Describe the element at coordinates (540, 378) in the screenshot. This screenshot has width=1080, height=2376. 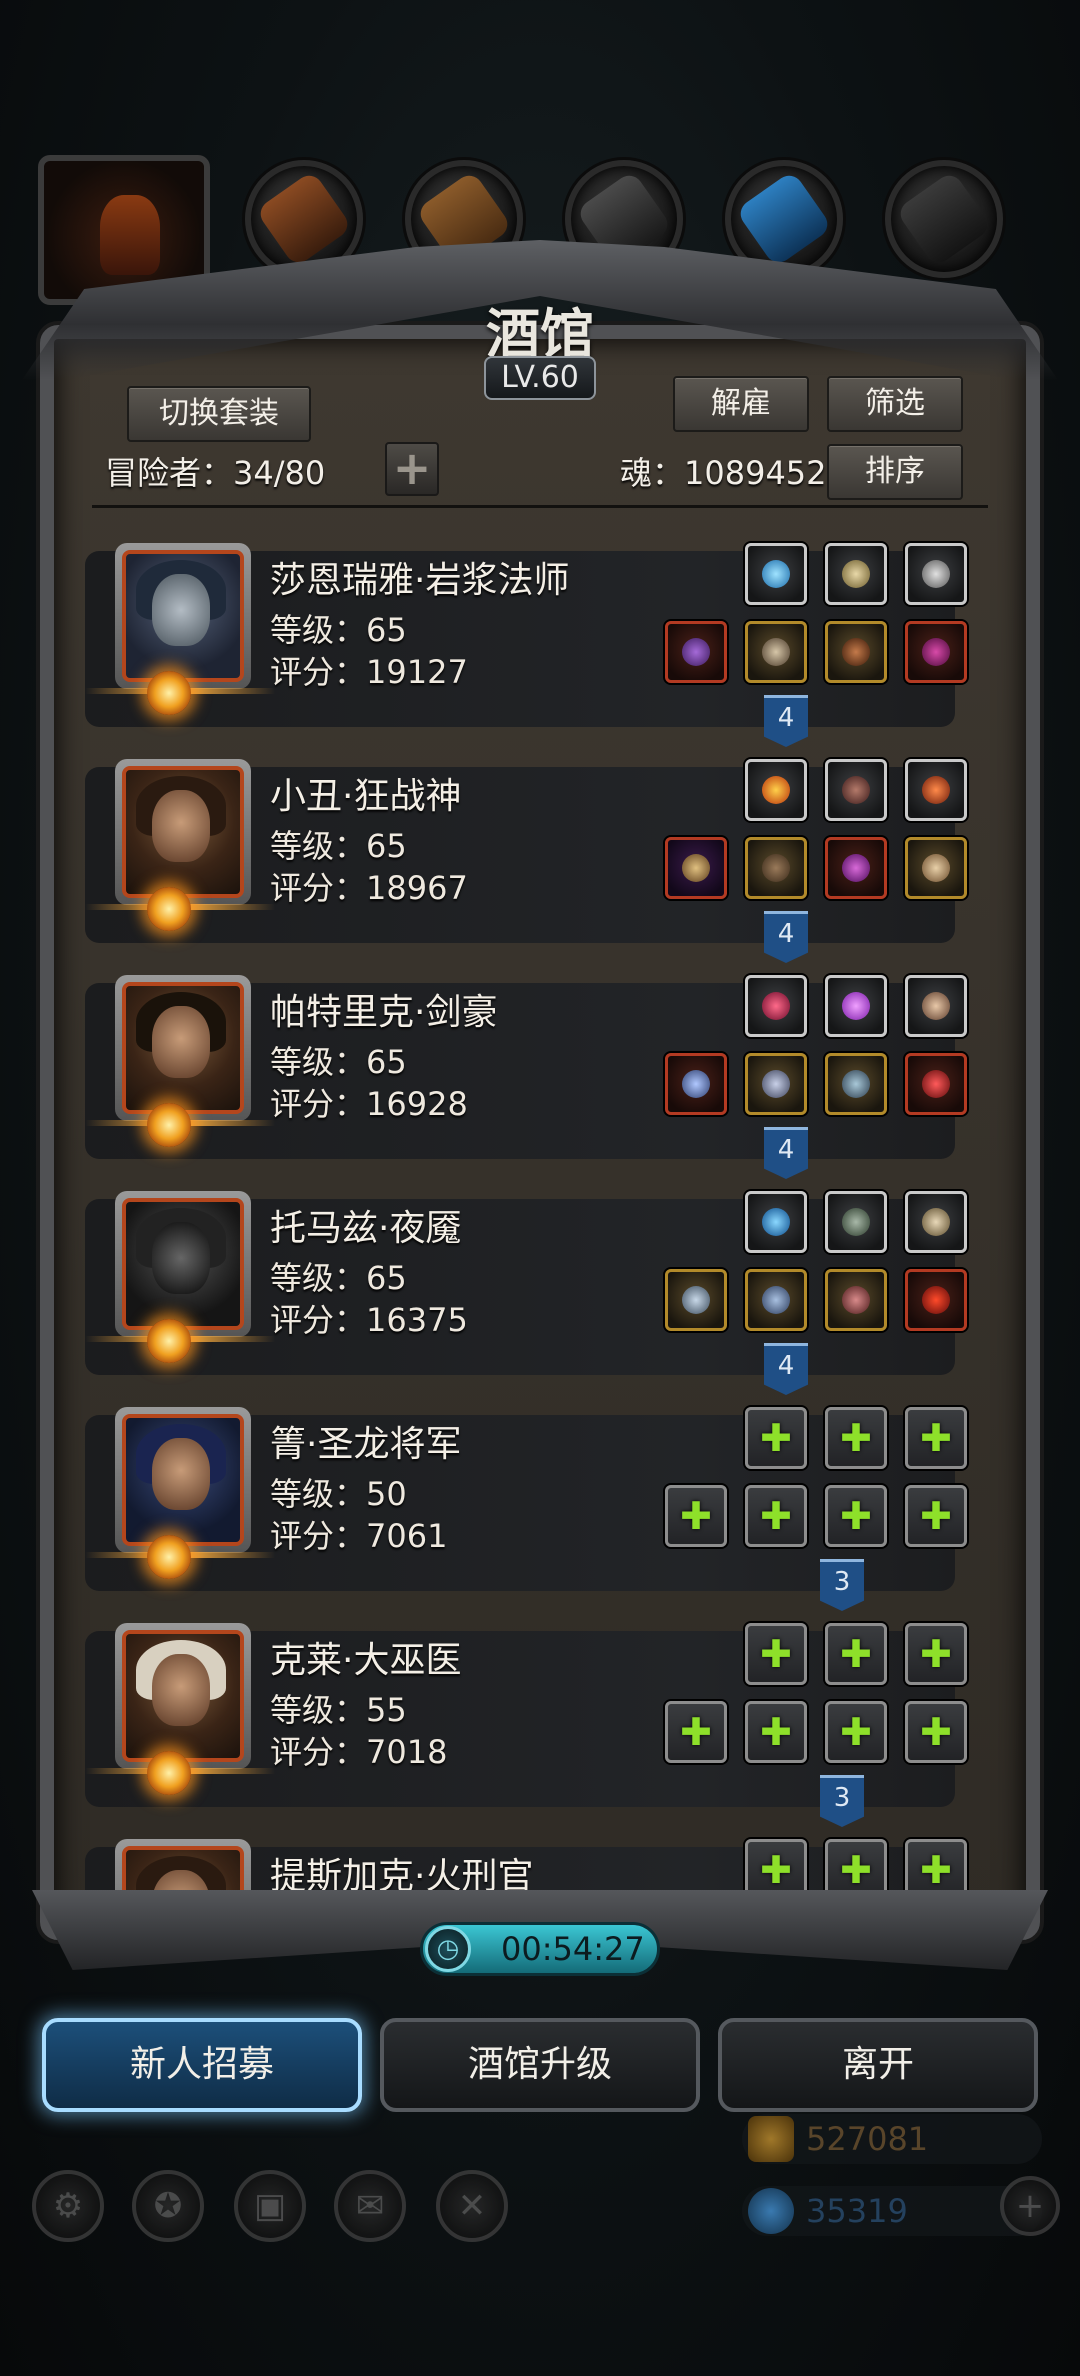
I see `tavern-level-badge: LV.60` at that location.